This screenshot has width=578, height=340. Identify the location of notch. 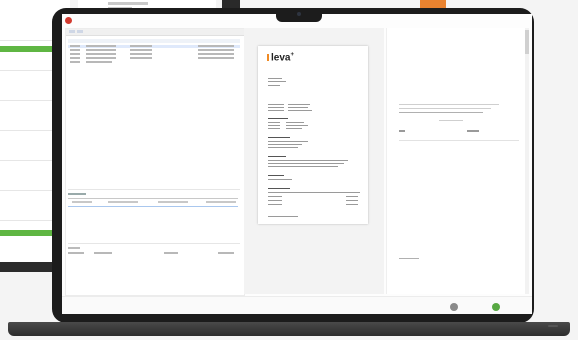
(299, 15).